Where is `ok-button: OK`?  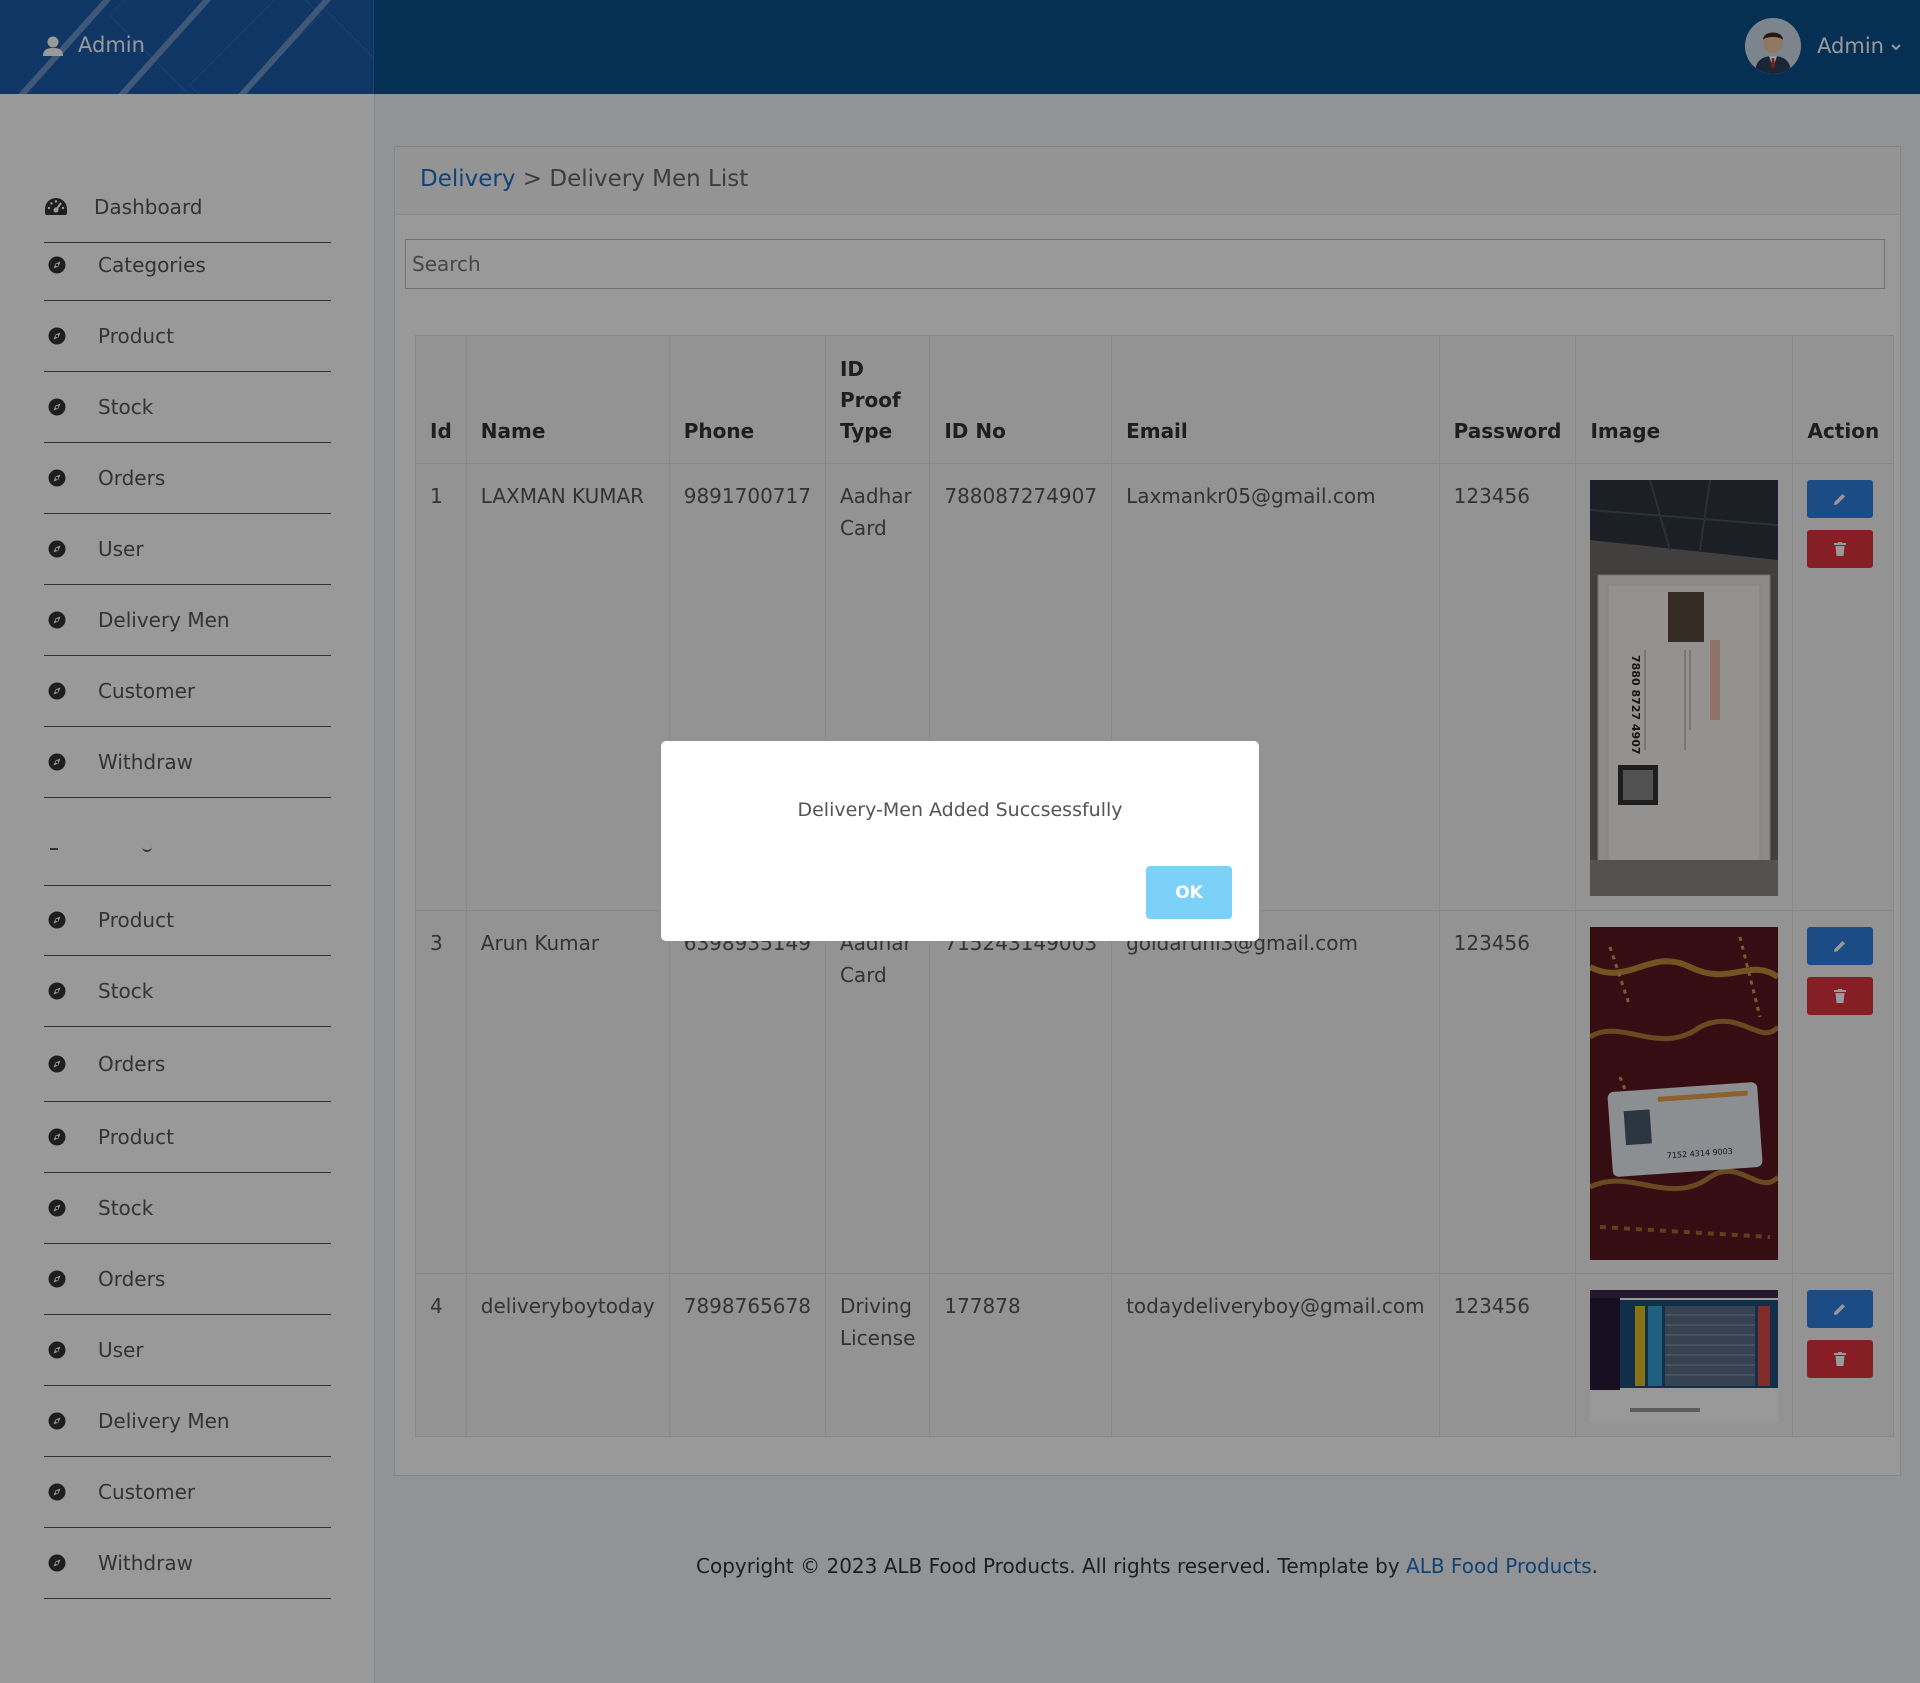
ok-button: OK is located at coordinates (1189, 892).